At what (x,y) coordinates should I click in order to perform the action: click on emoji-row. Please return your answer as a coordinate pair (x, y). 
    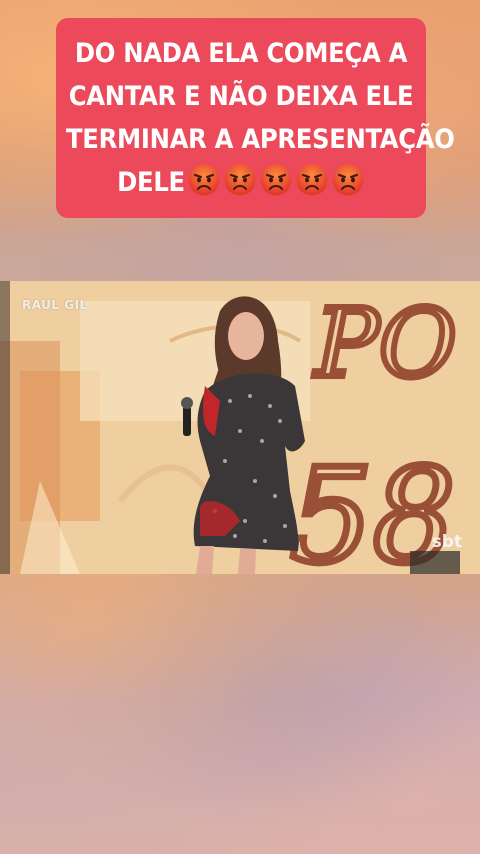
    Looking at the image, I should click on (275, 181).